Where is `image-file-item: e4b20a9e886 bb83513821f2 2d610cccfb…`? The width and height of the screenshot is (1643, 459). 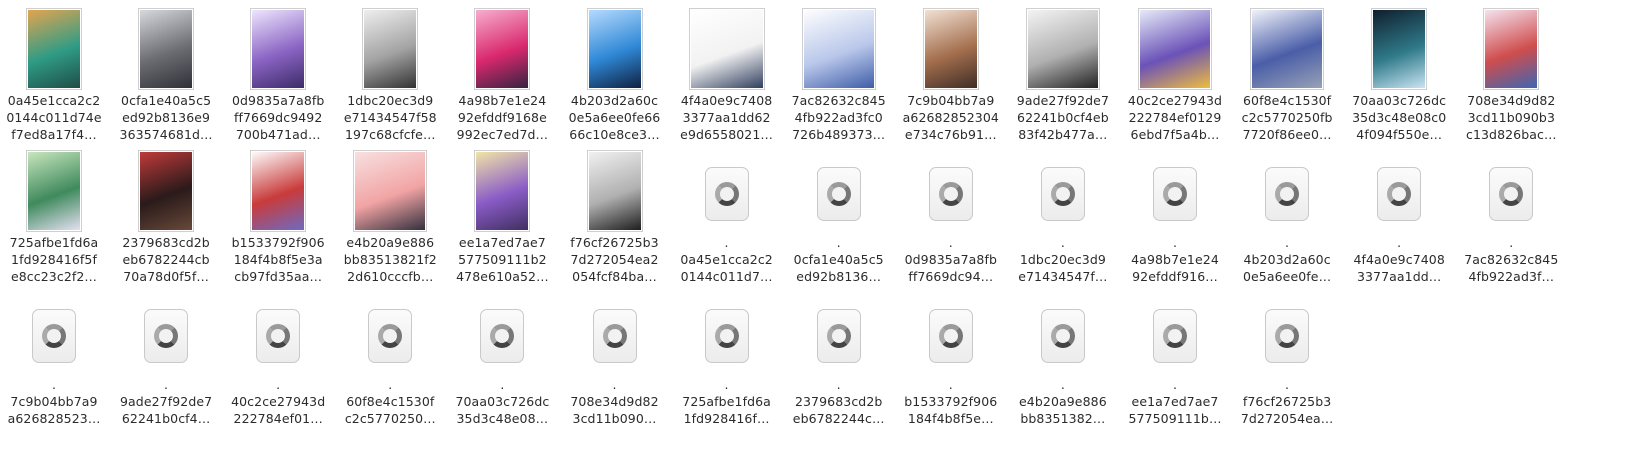 image-file-item: e4b20a9e886 bb83513821f2 2d610cccfb… is located at coordinates (390, 214).